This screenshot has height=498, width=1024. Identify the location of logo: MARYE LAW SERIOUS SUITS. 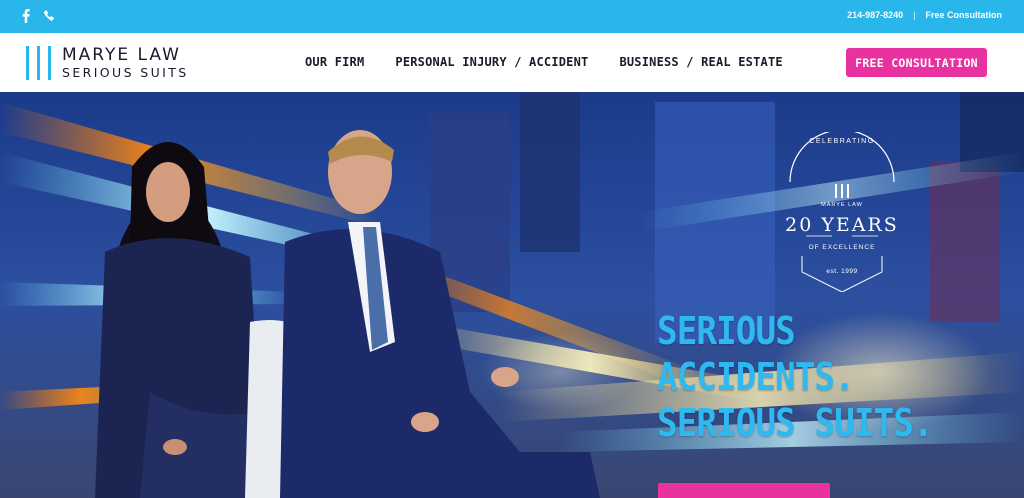
(107, 63).